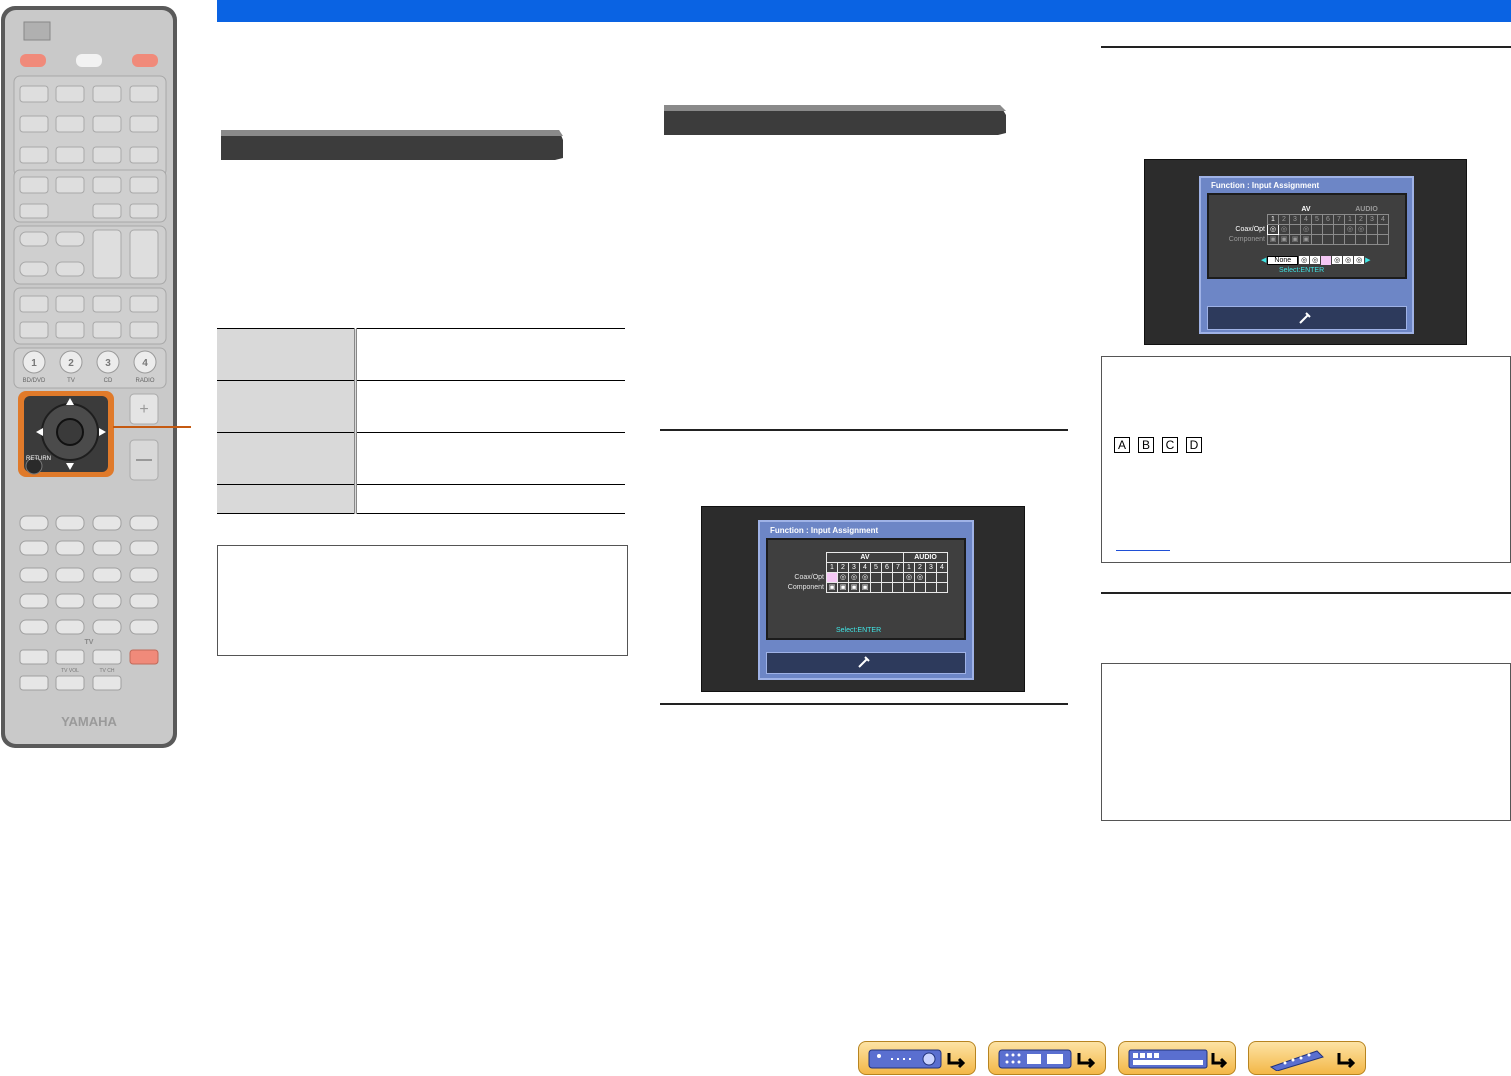  Describe the element at coordinates (1122, 445) in the screenshot. I see `letter-a-icon: A` at that location.